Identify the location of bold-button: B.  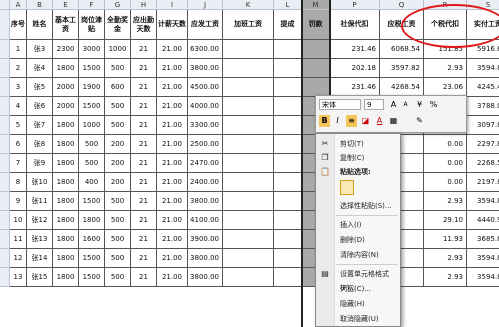
(324, 121).